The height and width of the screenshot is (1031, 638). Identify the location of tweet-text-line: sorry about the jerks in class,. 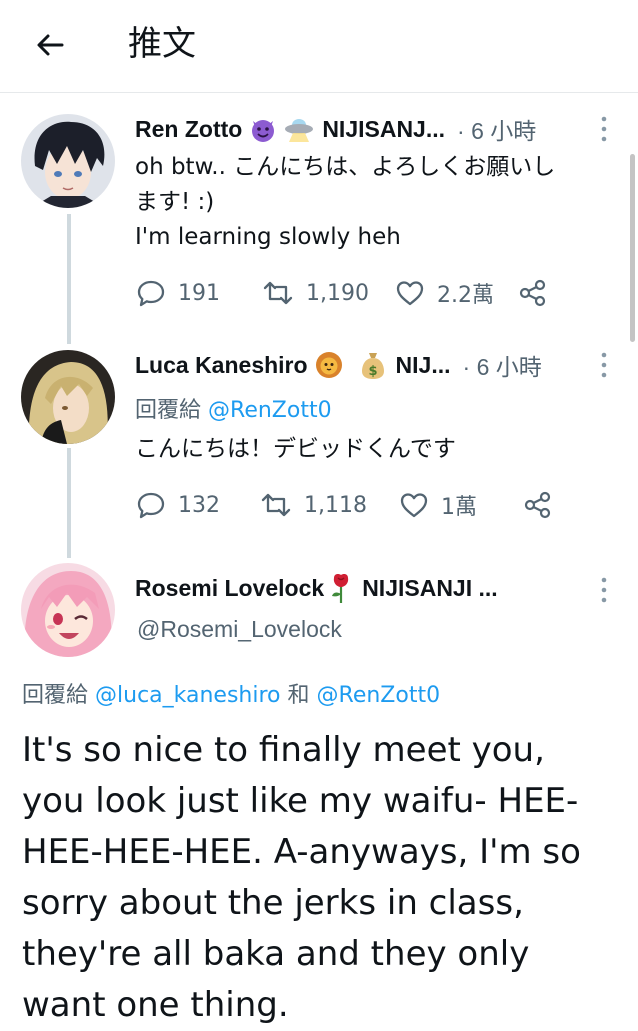
(273, 903).